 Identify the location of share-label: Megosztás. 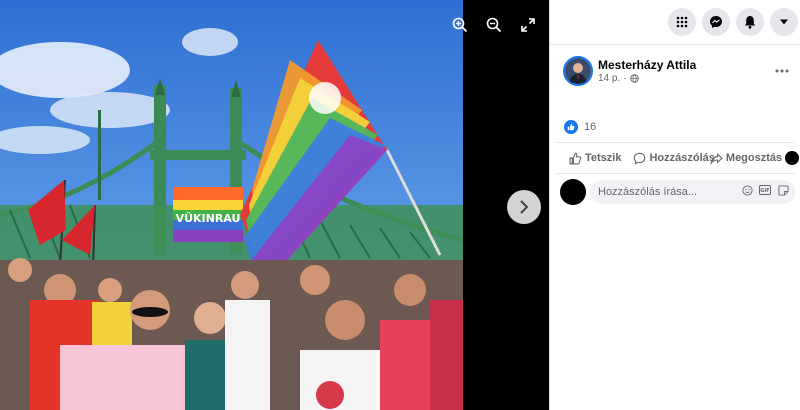
(754, 158).